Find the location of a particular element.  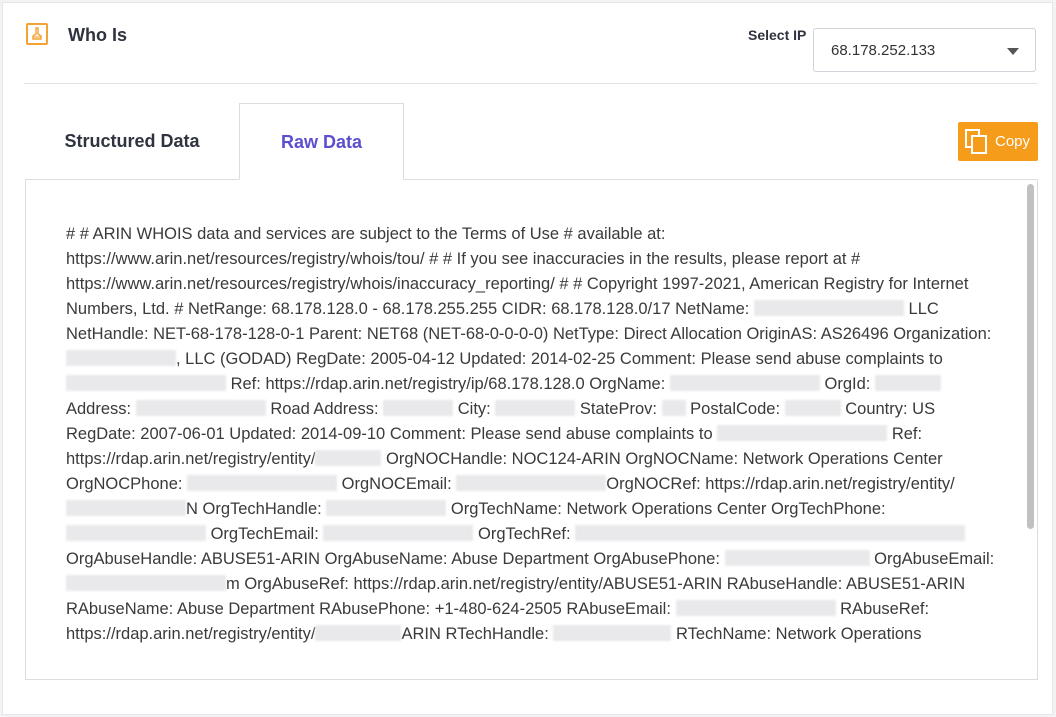

page-title: Who Is is located at coordinates (97, 35).